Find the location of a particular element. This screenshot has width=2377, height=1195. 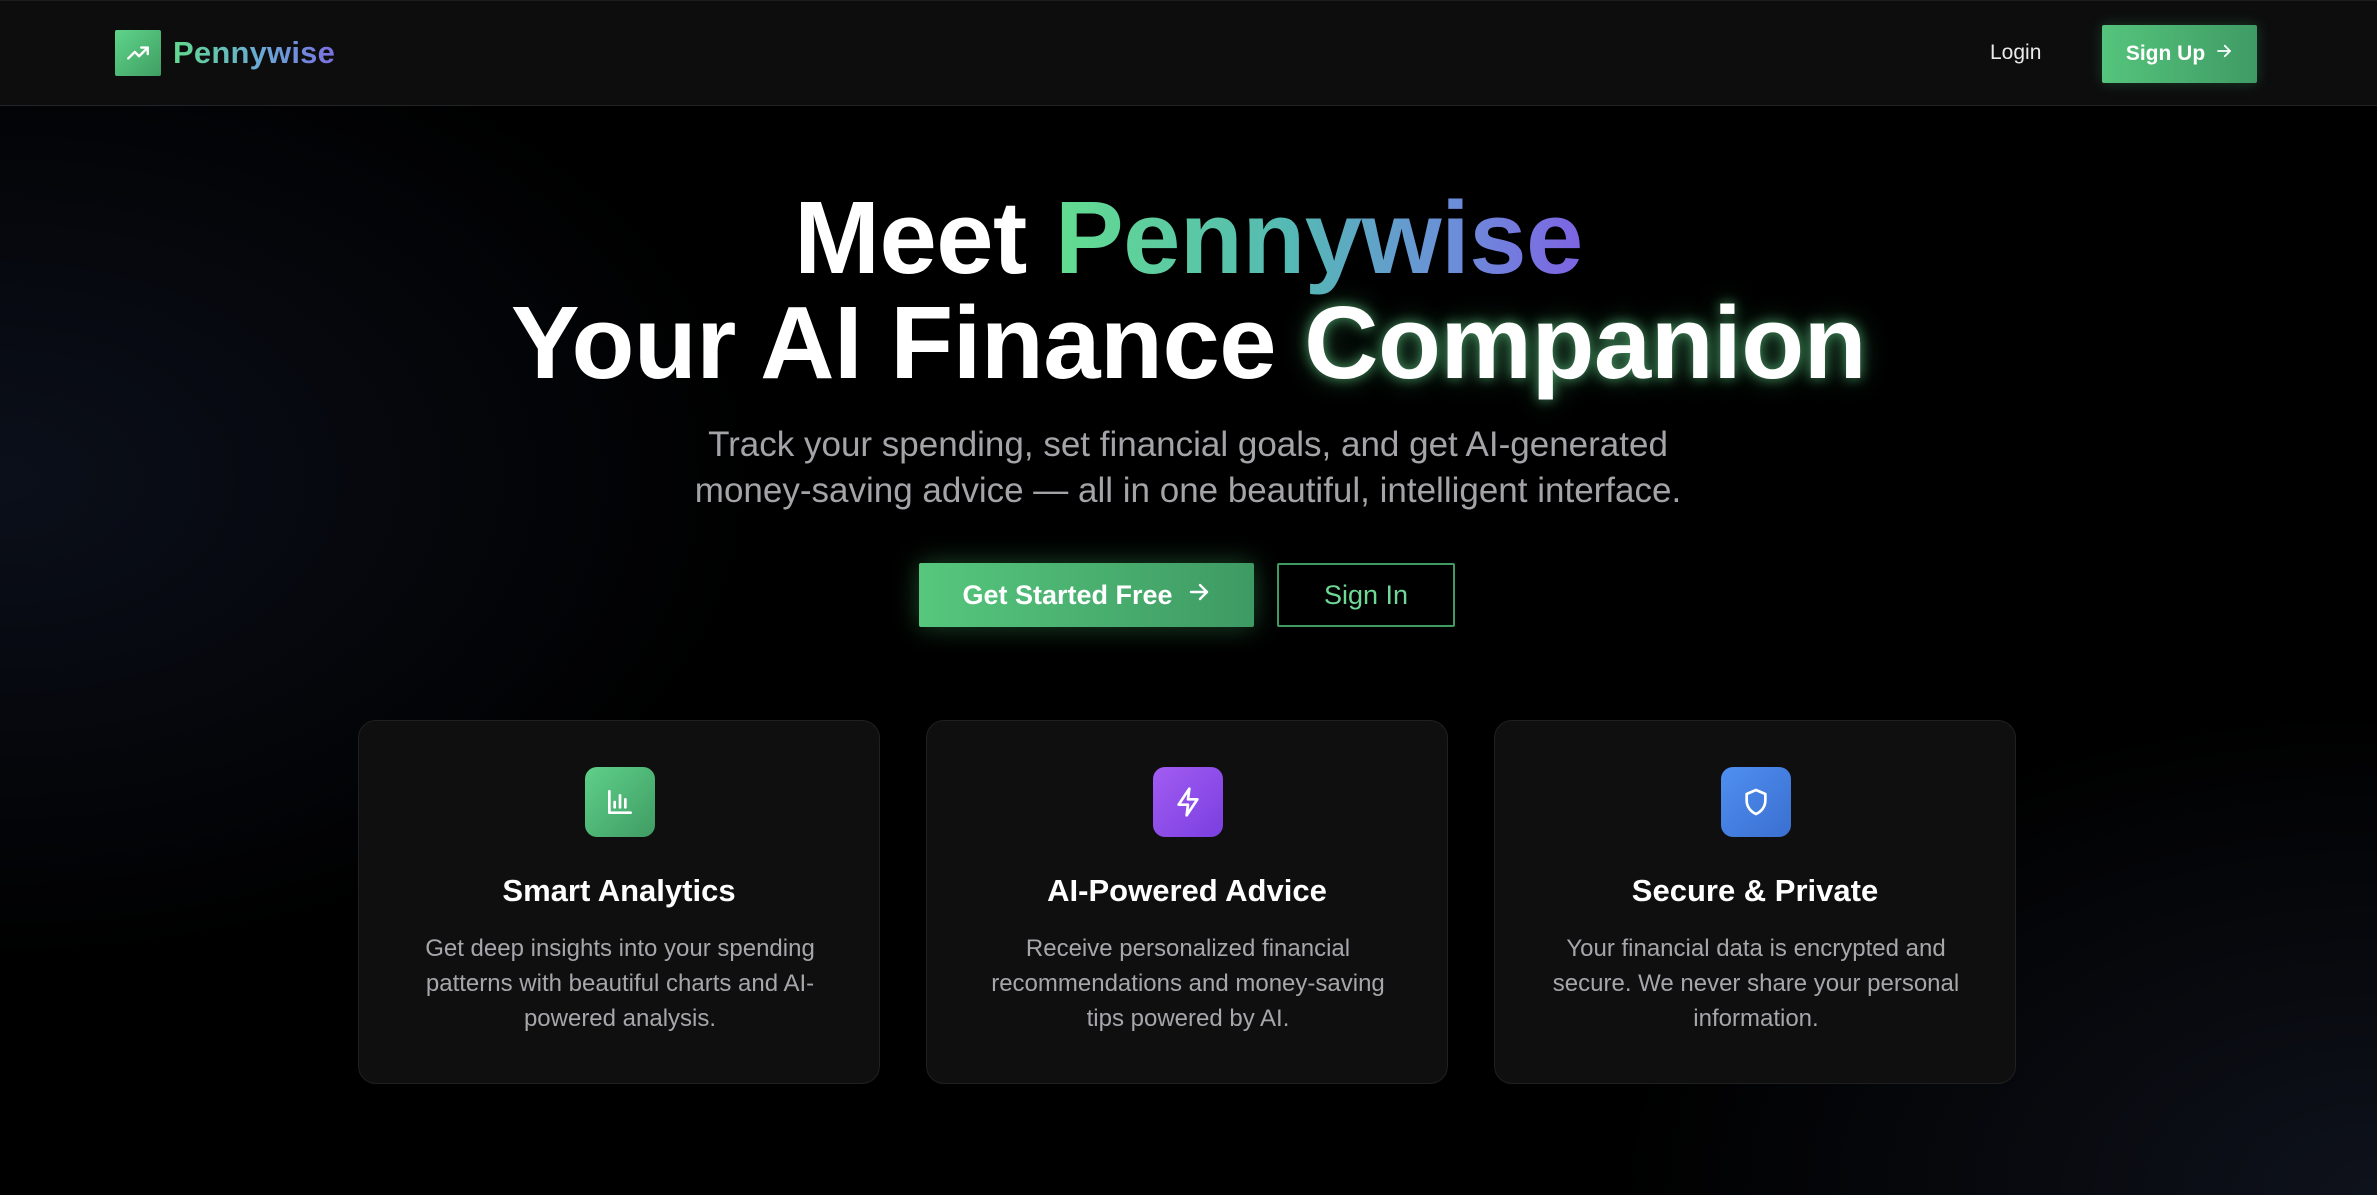

bar-chart-icon is located at coordinates (620, 802).